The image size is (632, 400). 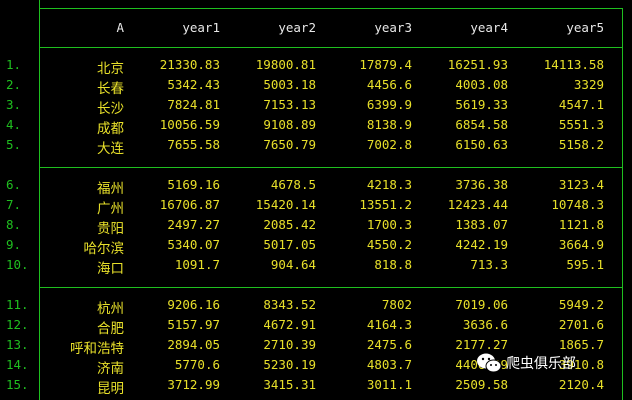 I want to click on value-cell-year3: 4218.3, so click(x=389, y=184).